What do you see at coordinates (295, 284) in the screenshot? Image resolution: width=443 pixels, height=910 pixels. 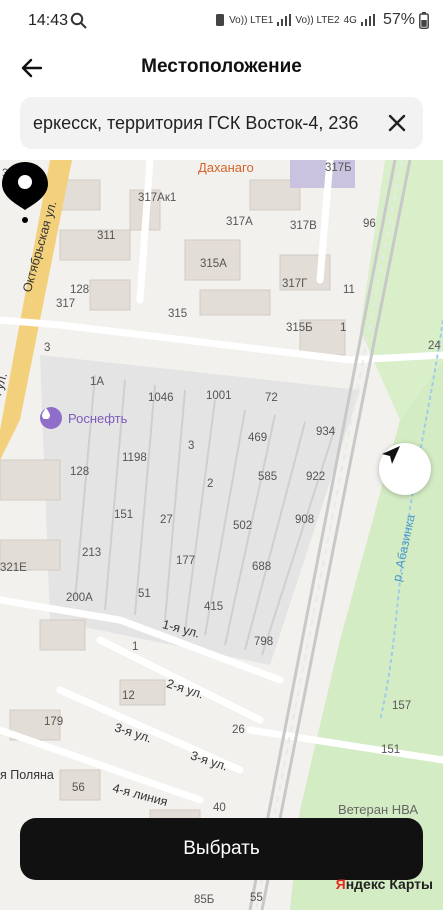 I see `map-label: 317Г` at bounding box center [295, 284].